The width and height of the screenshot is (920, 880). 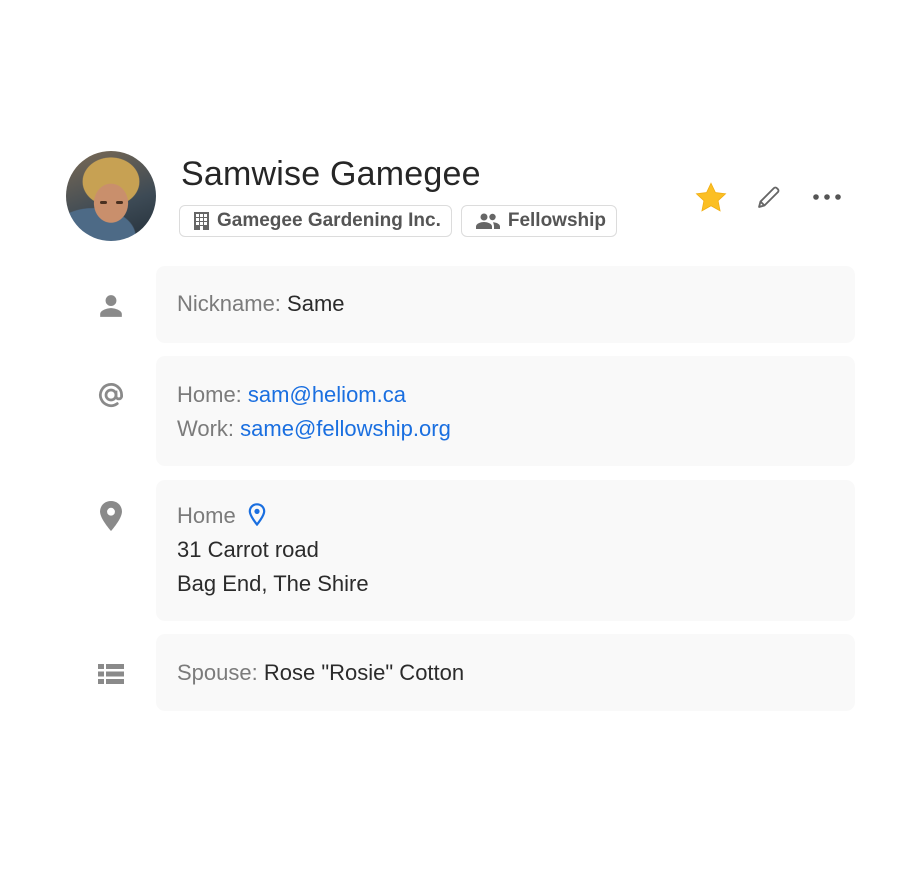 What do you see at coordinates (516, 429) in the screenshot?
I see `email-row-work: Work: same@fellowship.org` at bounding box center [516, 429].